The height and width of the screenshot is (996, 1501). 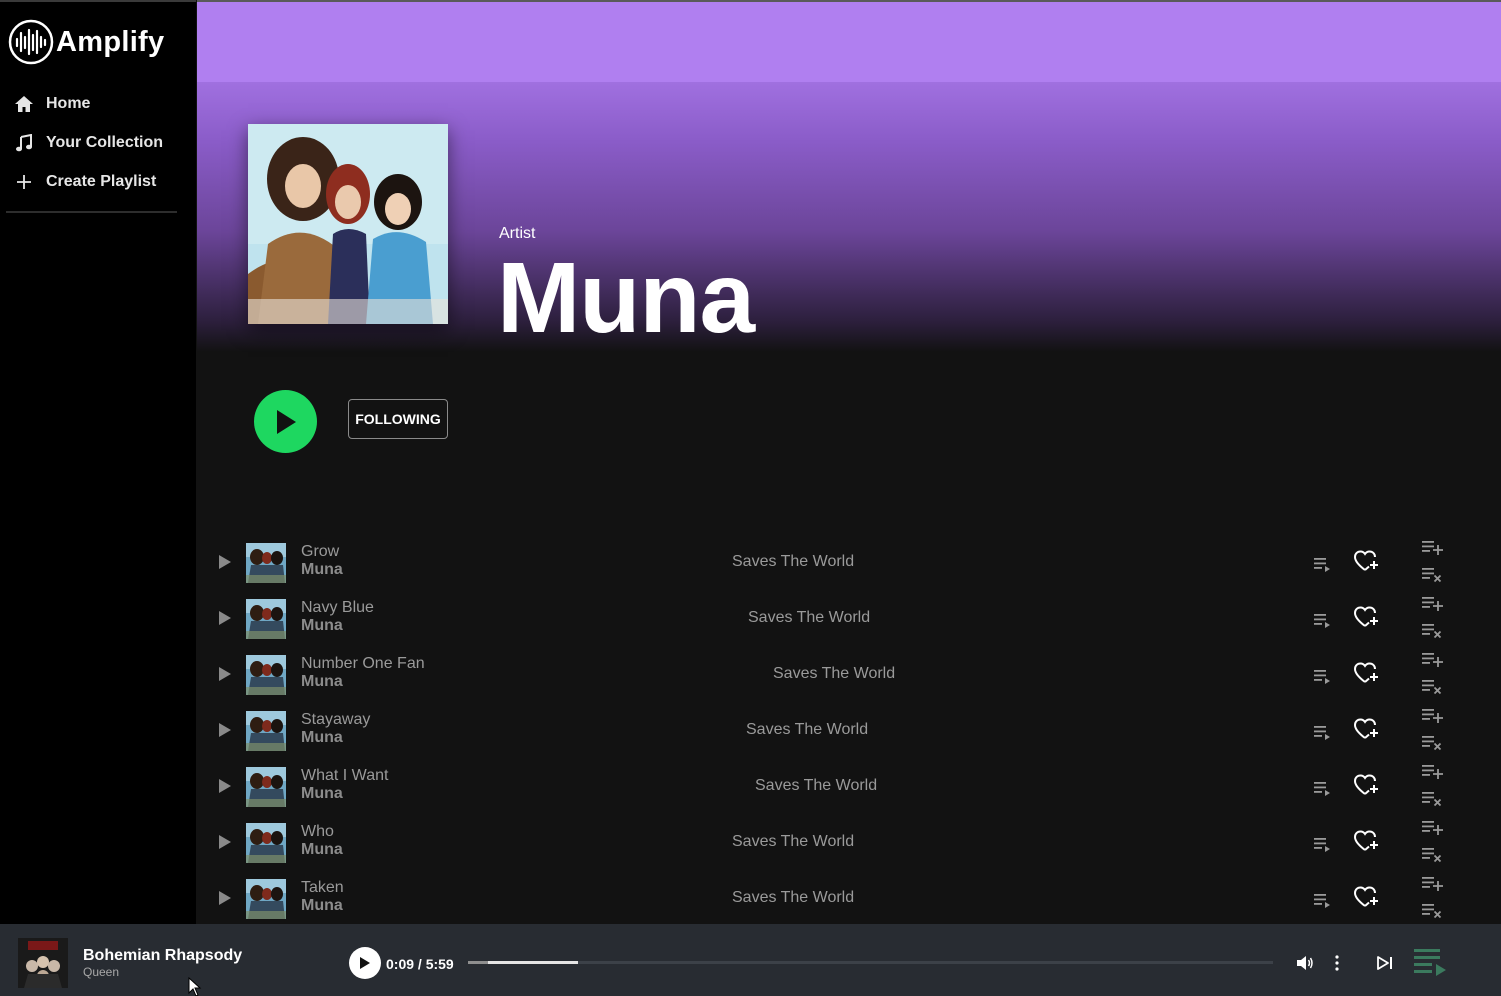 What do you see at coordinates (849, 41) in the screenshot?
I see `top-bar` at bounding box center [849, 41].